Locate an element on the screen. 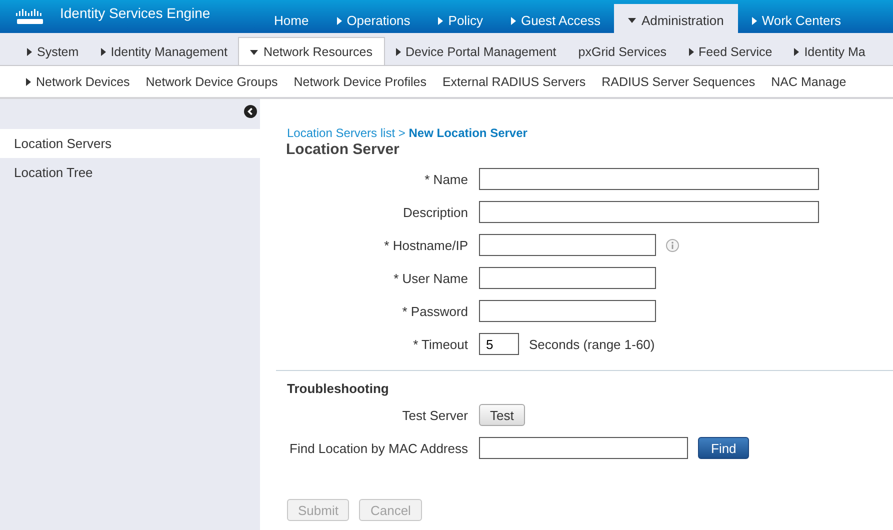 The image size is (893, 530). logo-icon is located at coordinates (30, 16).